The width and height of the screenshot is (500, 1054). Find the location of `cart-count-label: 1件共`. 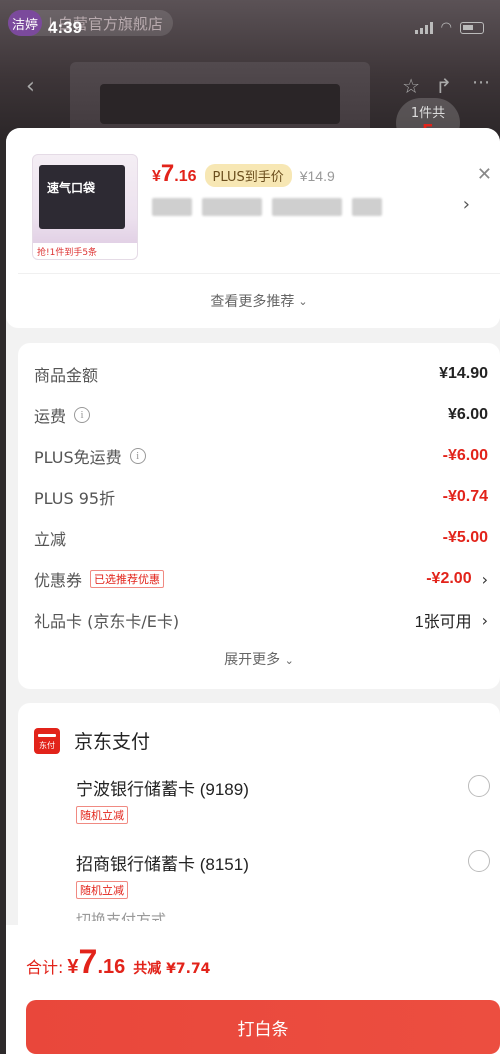

cart-count-label: 1件共 is located at coordinates (428, 113).